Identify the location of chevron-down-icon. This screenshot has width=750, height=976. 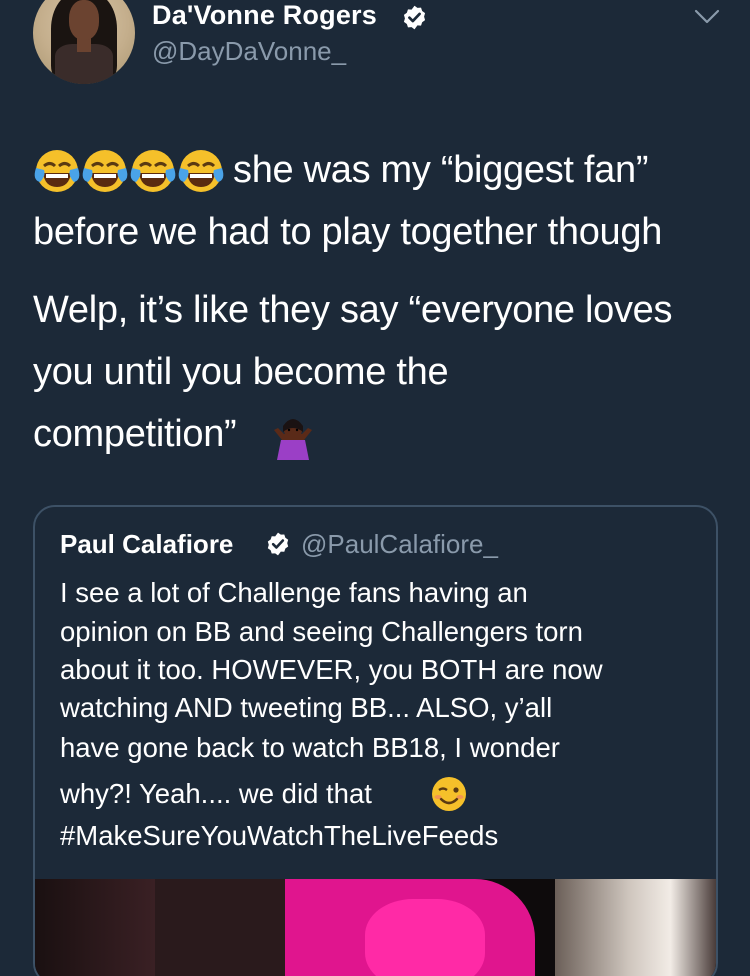
(707, 17).